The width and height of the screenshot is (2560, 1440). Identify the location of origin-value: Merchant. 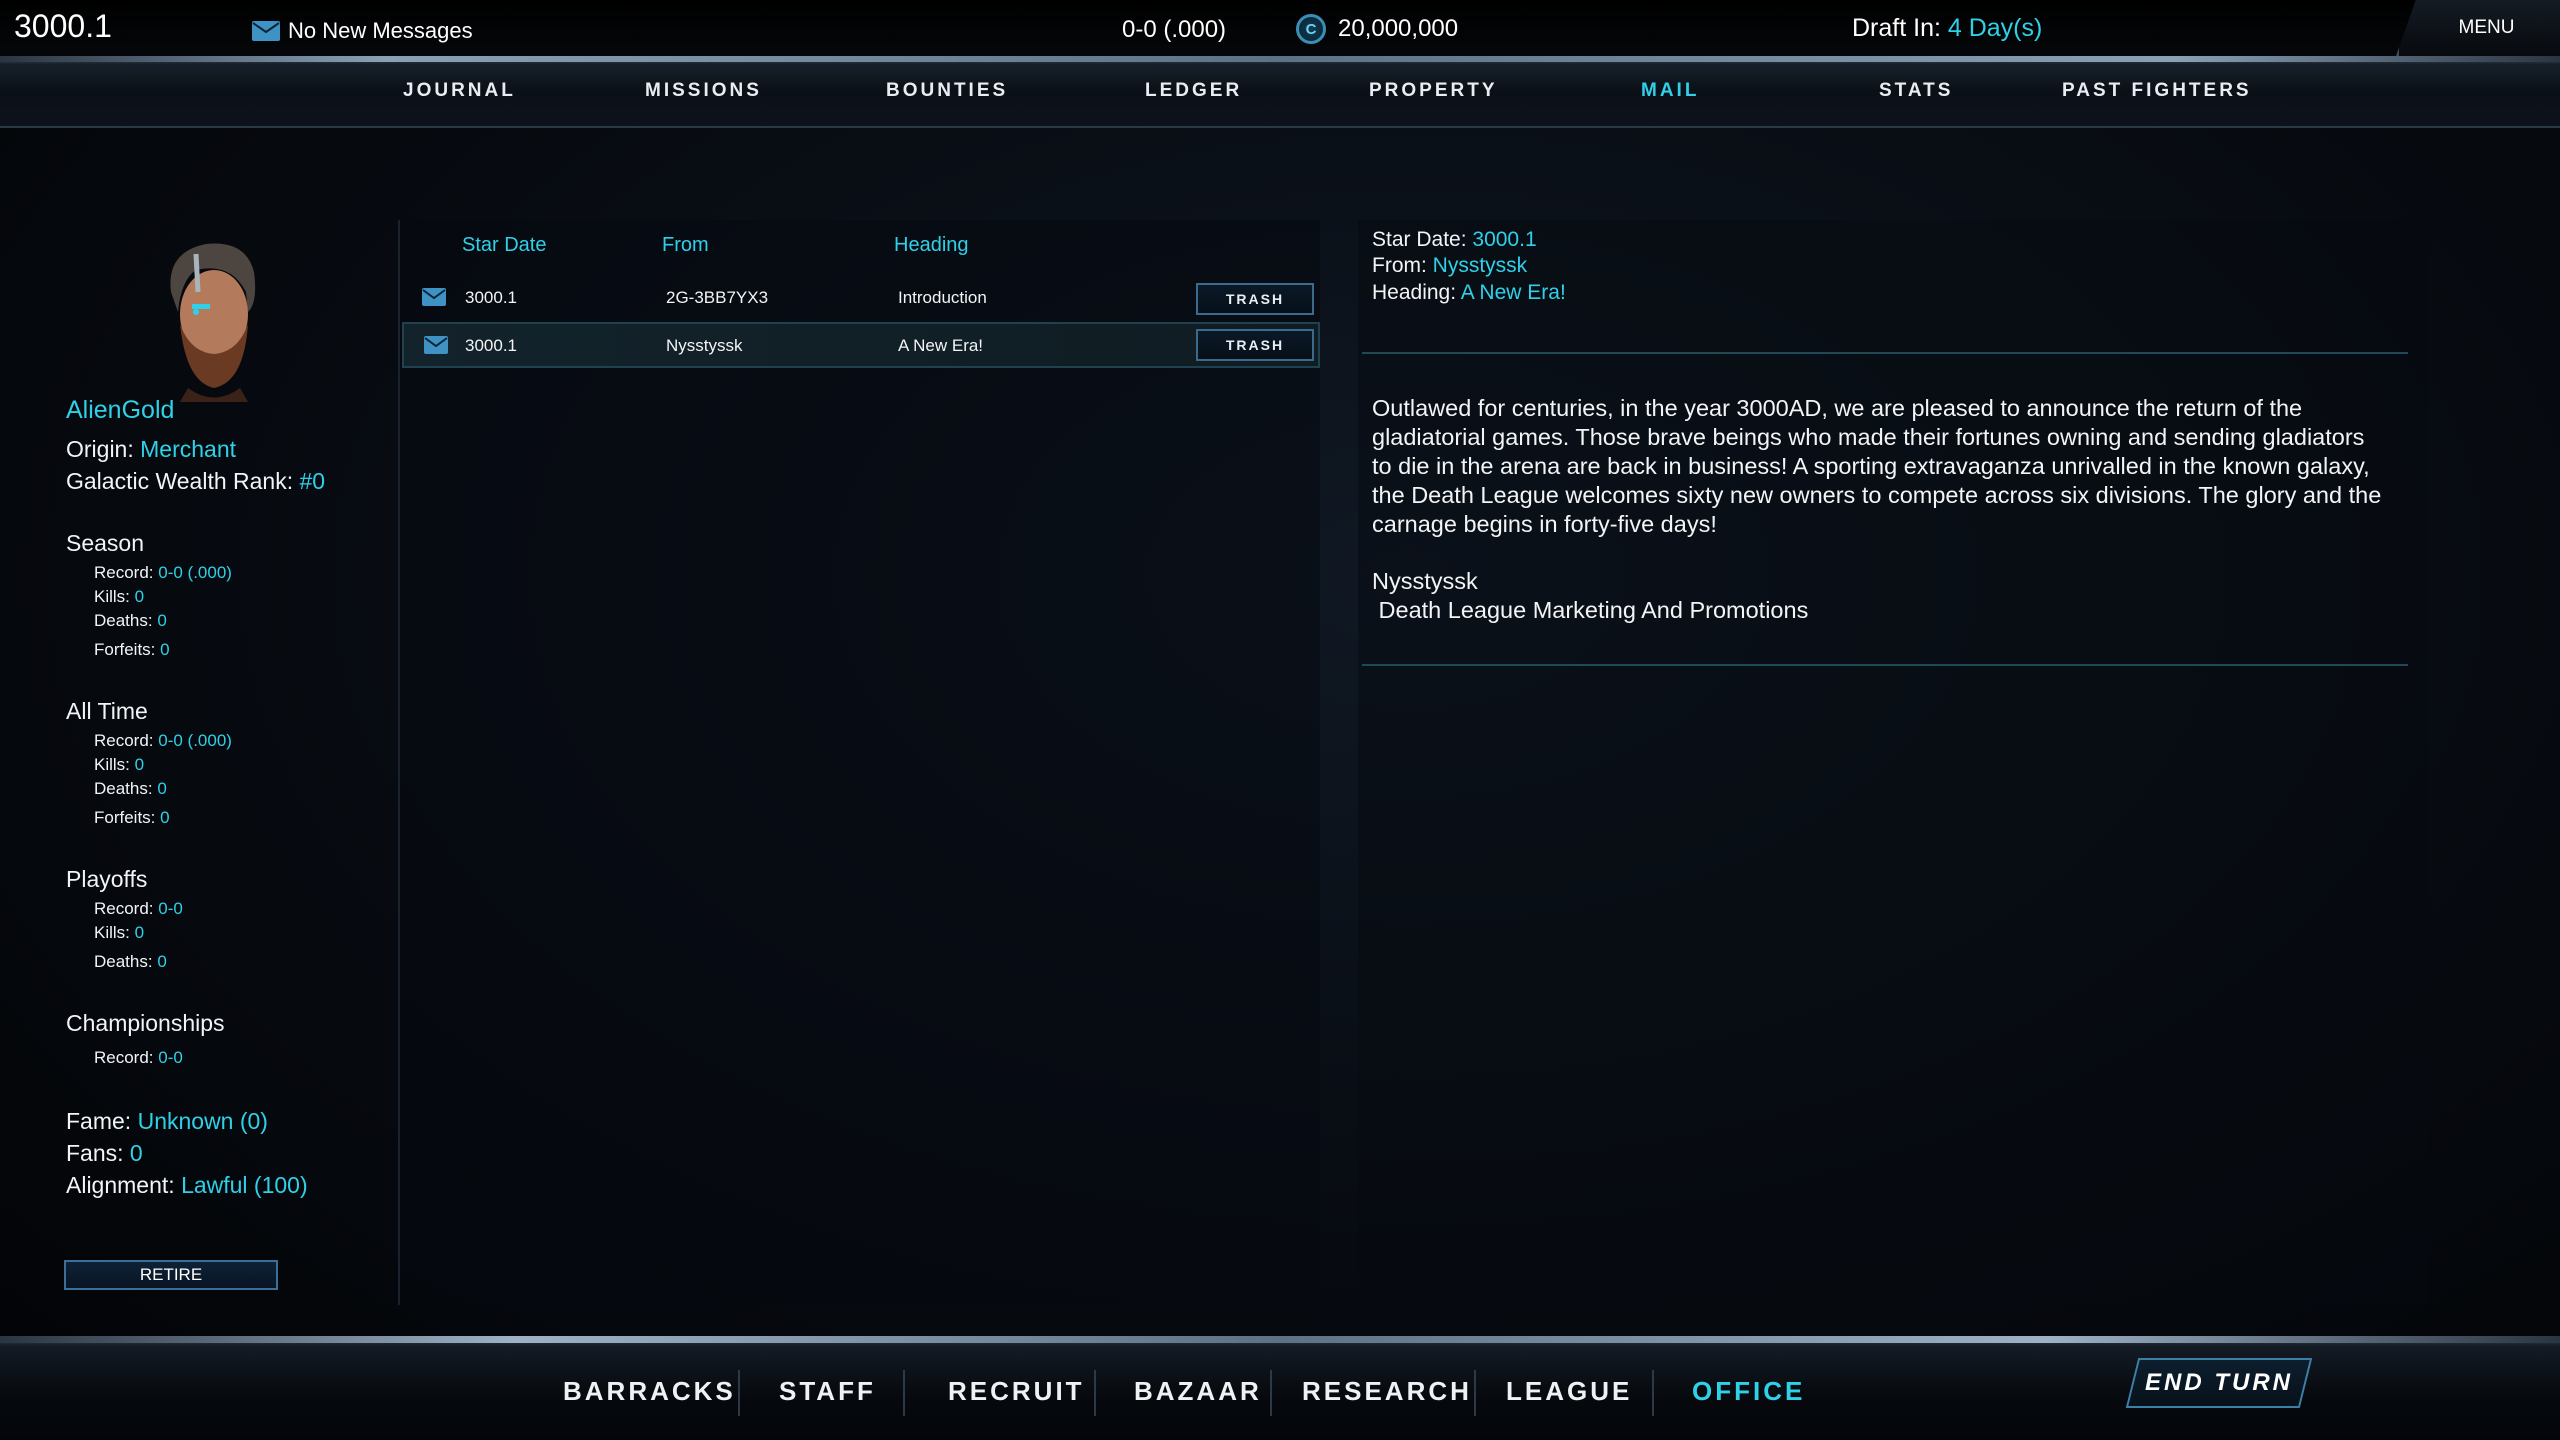
(188, 449).